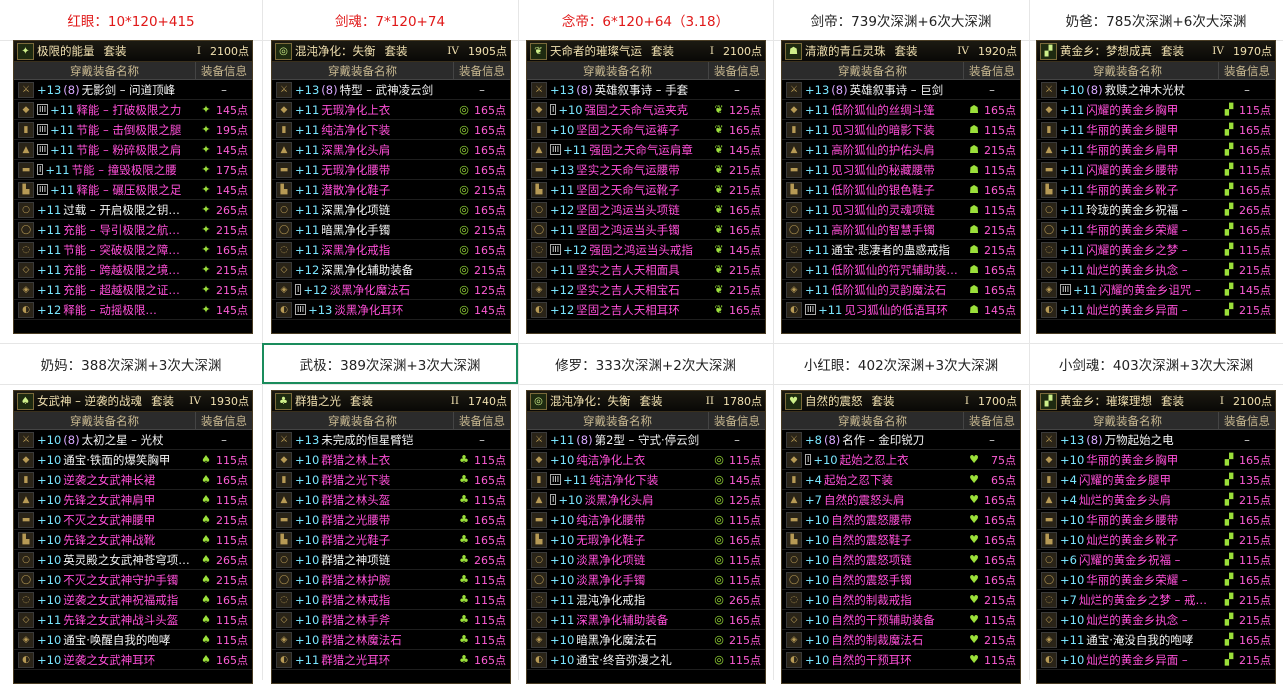 The image size is (1283, 684). Describe the element at coordinates (391, 170) in the screenshot. I see `equipment-row: ▬ +11 无瑕净化腰带 ◎ 165点` at that location.